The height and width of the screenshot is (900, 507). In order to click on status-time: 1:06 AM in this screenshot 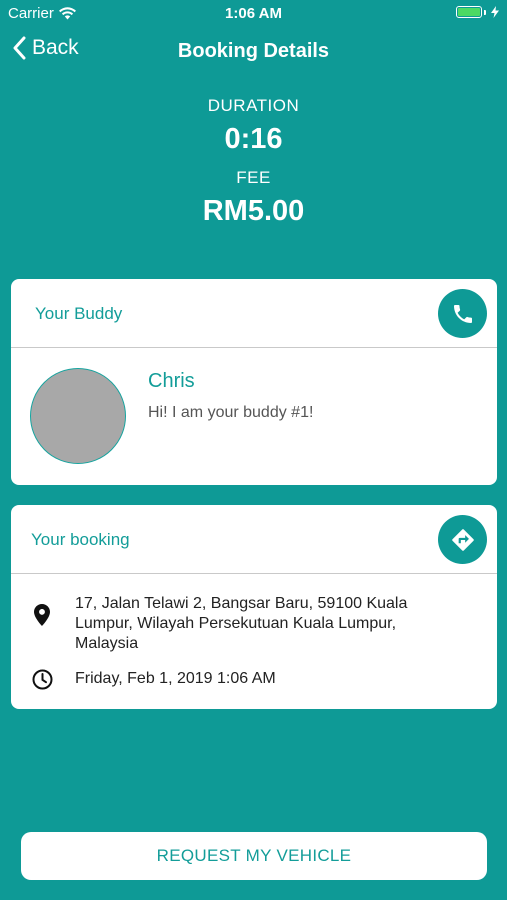, I will do `click(253, 13)`.